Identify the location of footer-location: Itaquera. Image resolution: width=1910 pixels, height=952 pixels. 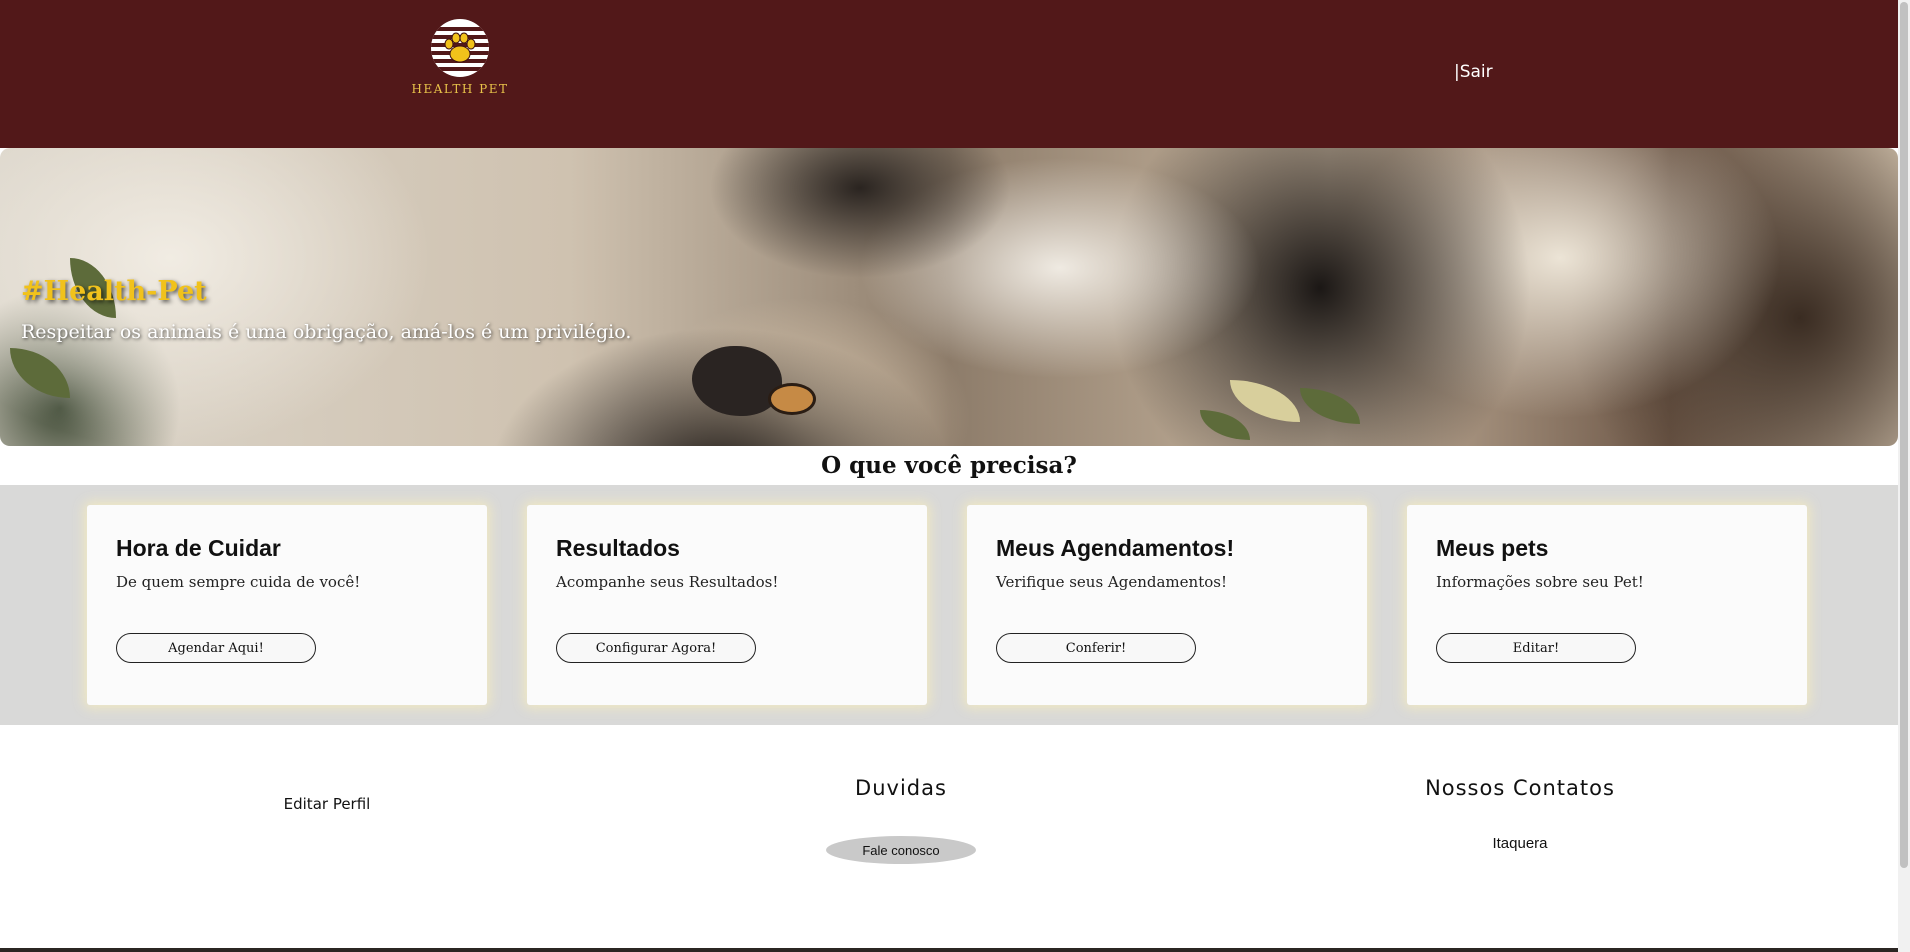
(1520, 842).